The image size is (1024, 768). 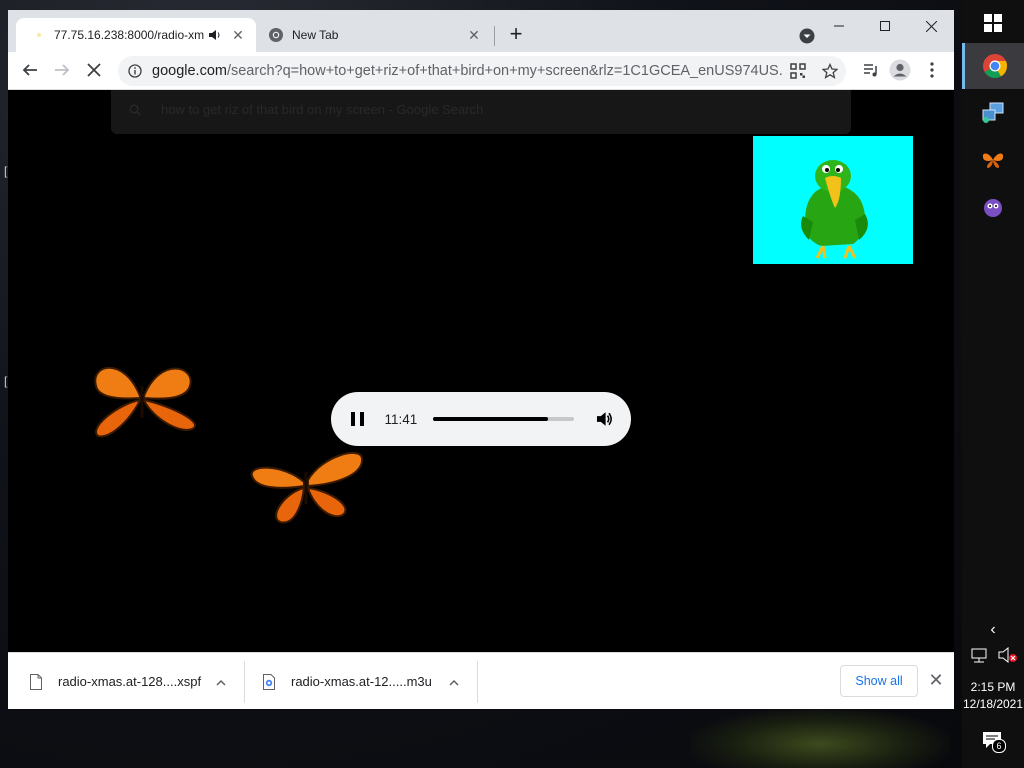 I want to click on tab-new-tab: New Tab ✕, so click(x=376, y=35).